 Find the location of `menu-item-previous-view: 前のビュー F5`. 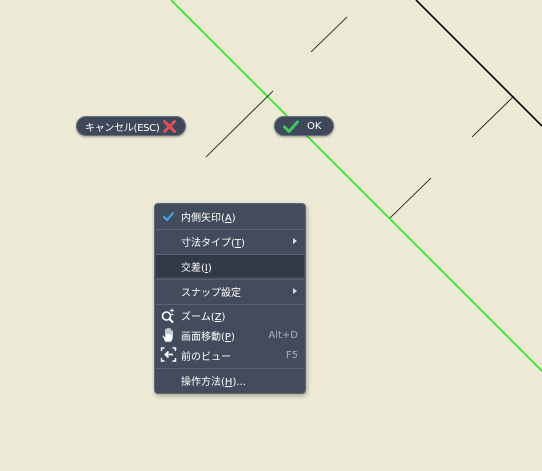

menu-item-previous-view: 前のビュー F5 is located at coordinates (230, 355).